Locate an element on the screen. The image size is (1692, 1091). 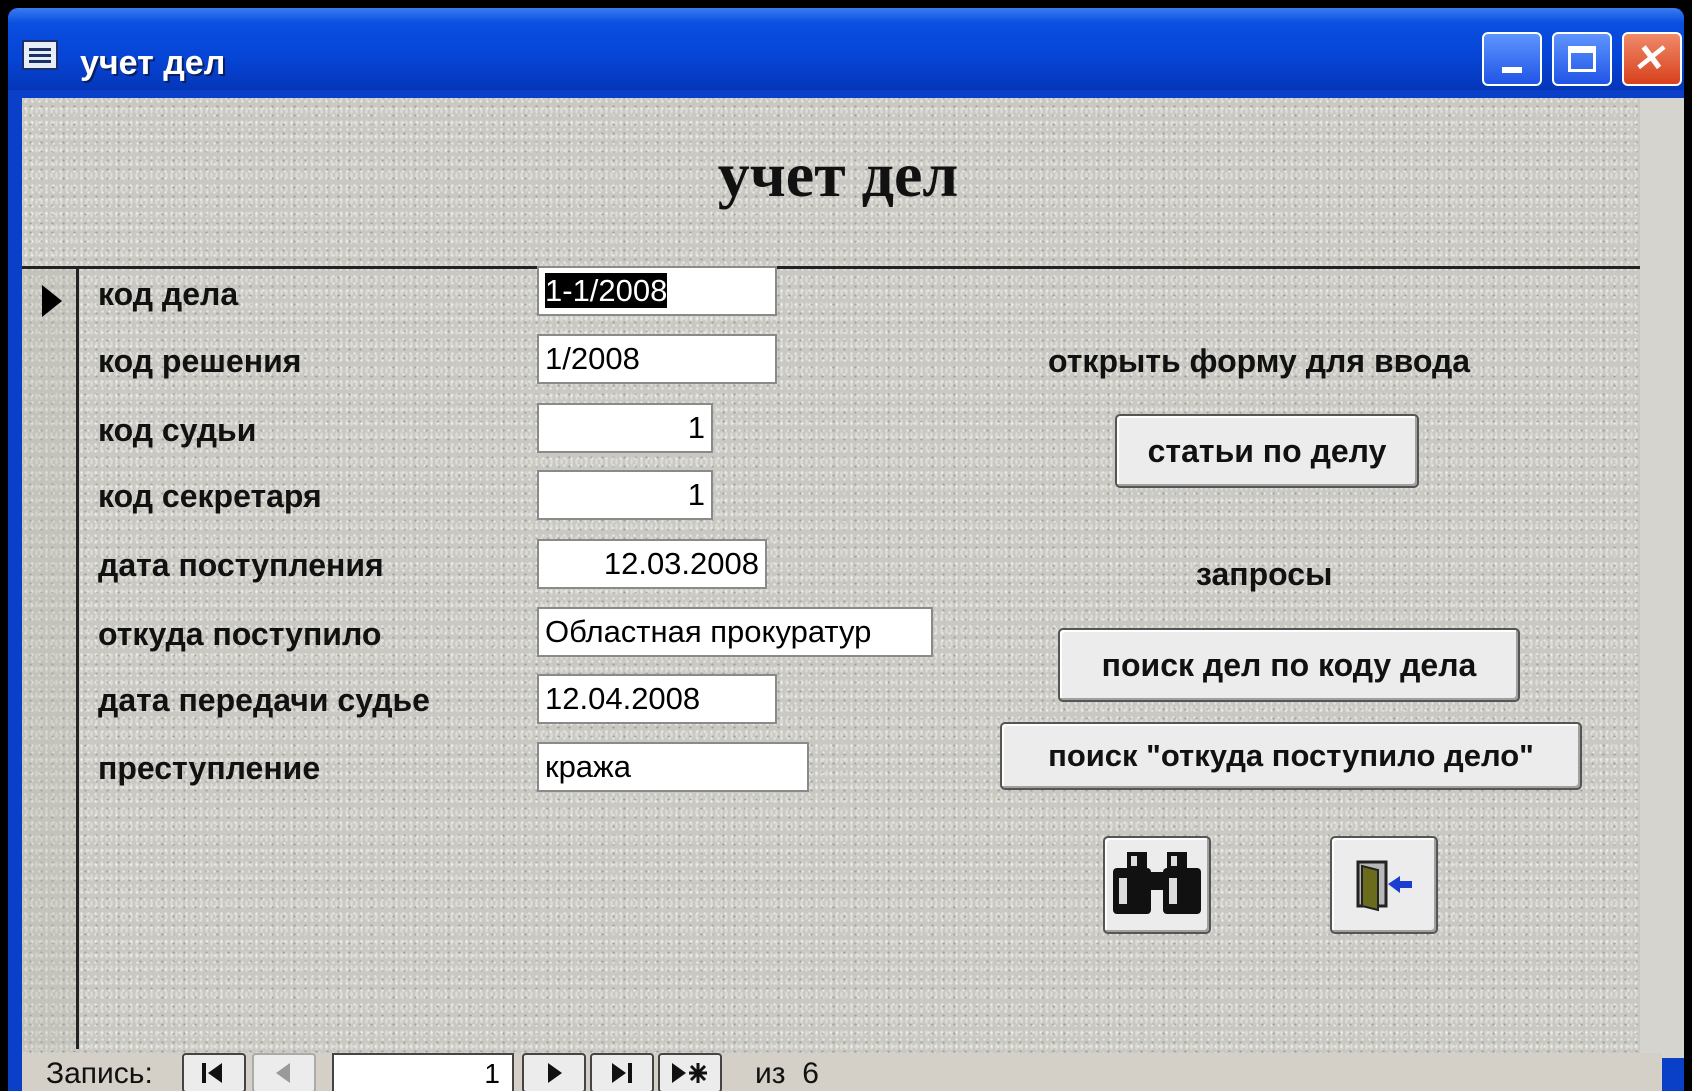
next-record-button is located at coordinates (554, 1072).